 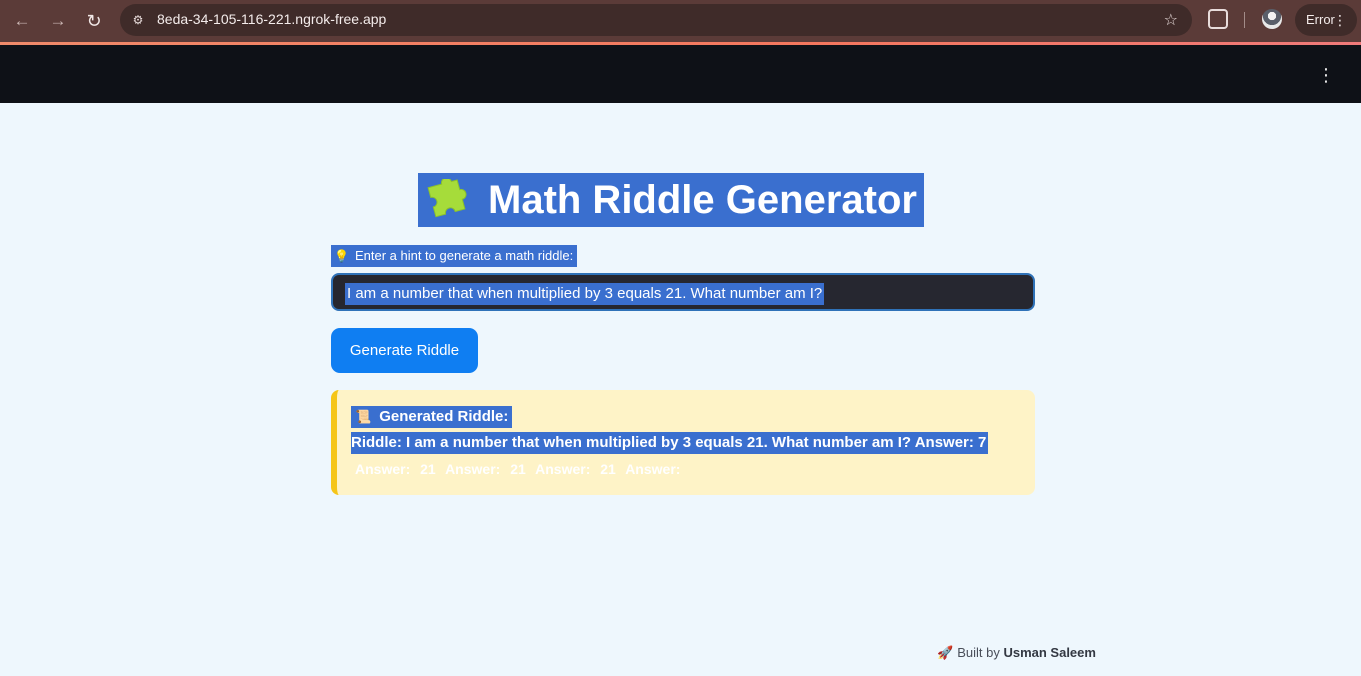 I want to click on puzzle-icon, so click(x=447, y=198).